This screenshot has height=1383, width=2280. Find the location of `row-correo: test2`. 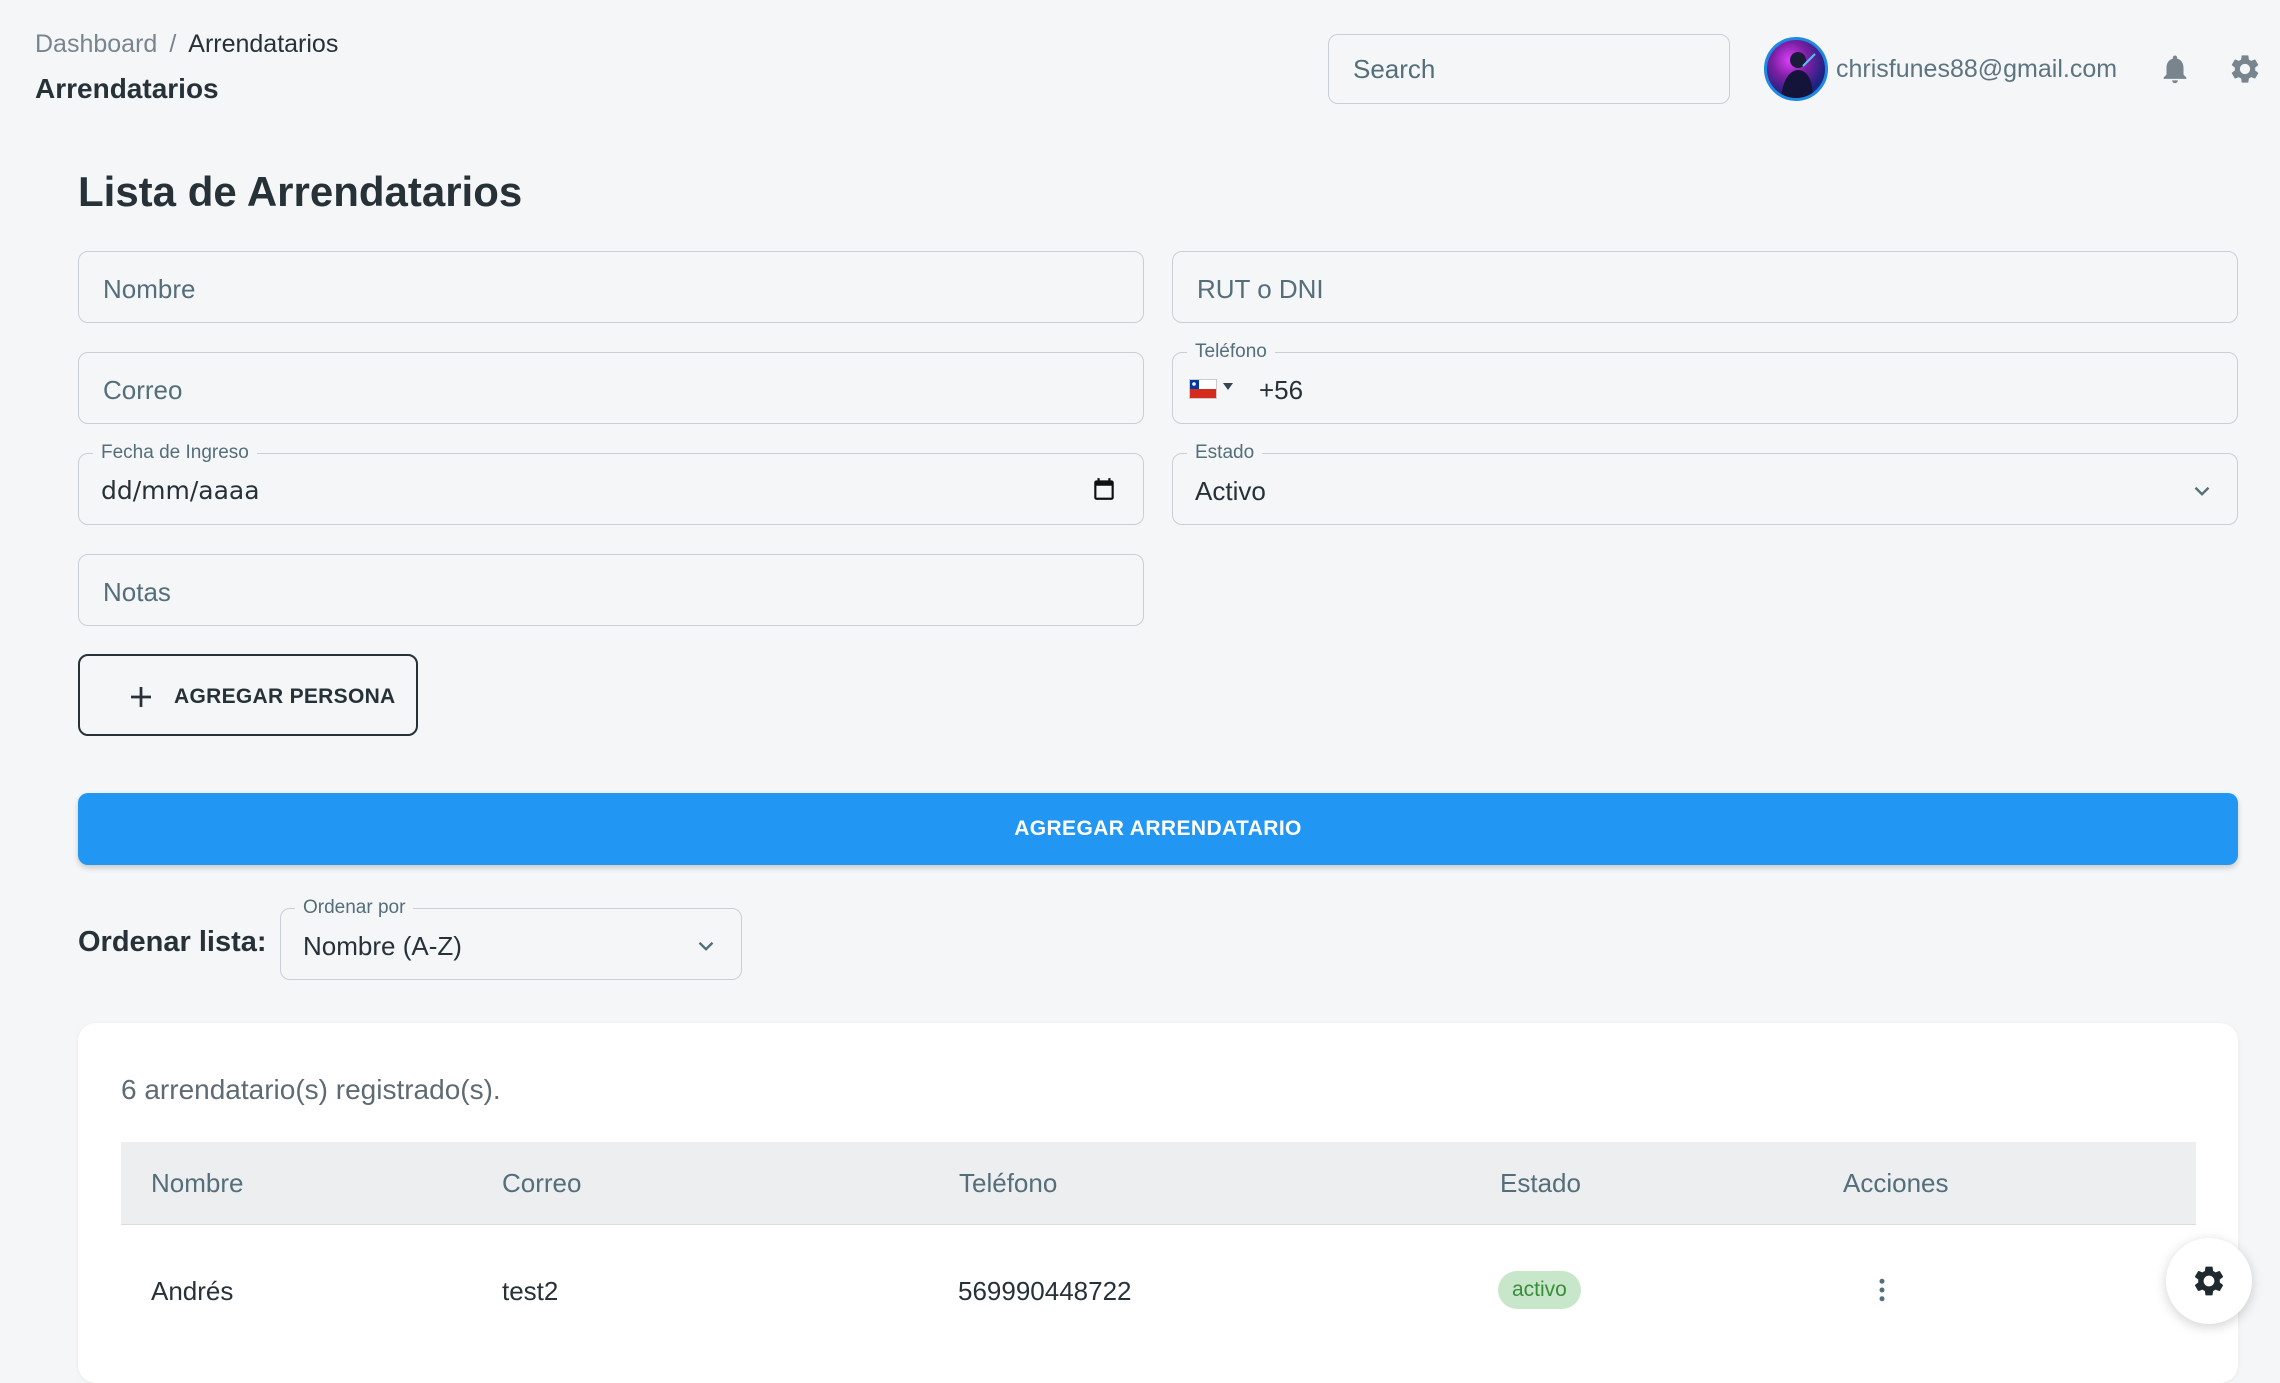

row-correo: test2 is located at coordinates (530, 1291).